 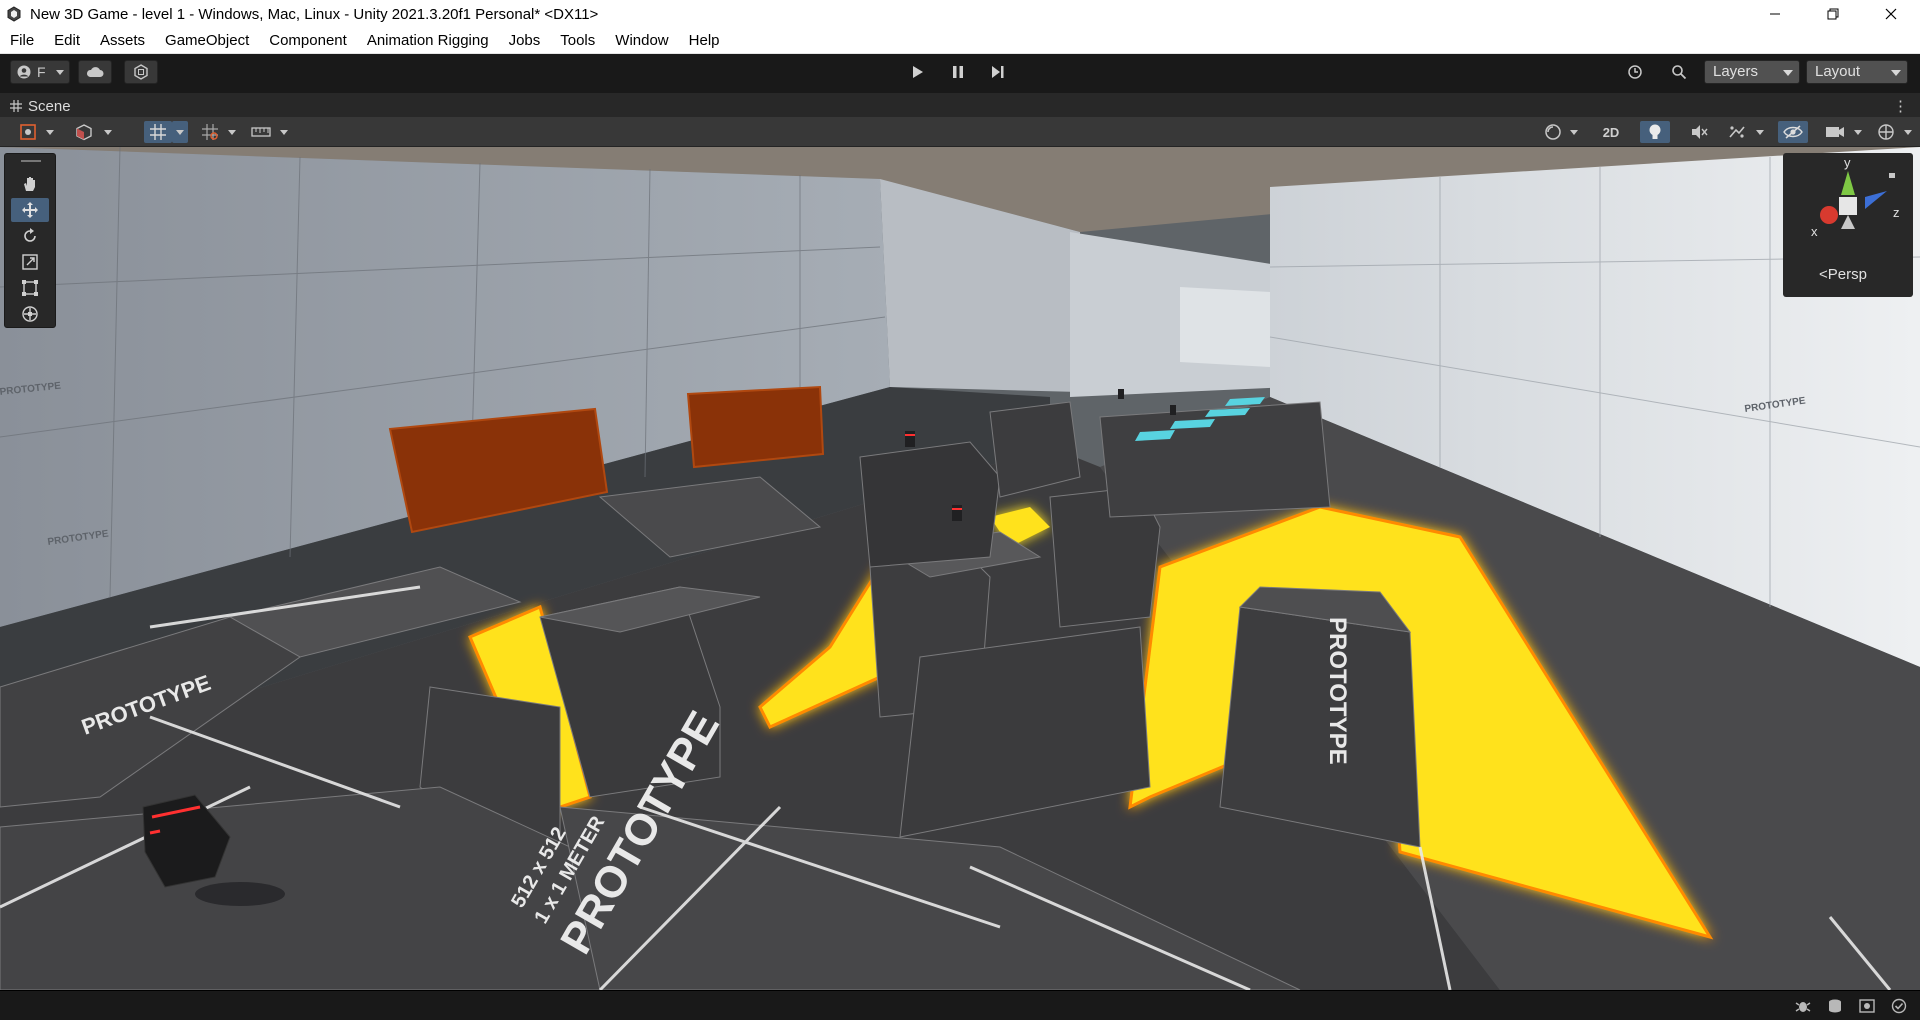 I want to click on scene-toolbar: 2D, so click(x=960, y=132).